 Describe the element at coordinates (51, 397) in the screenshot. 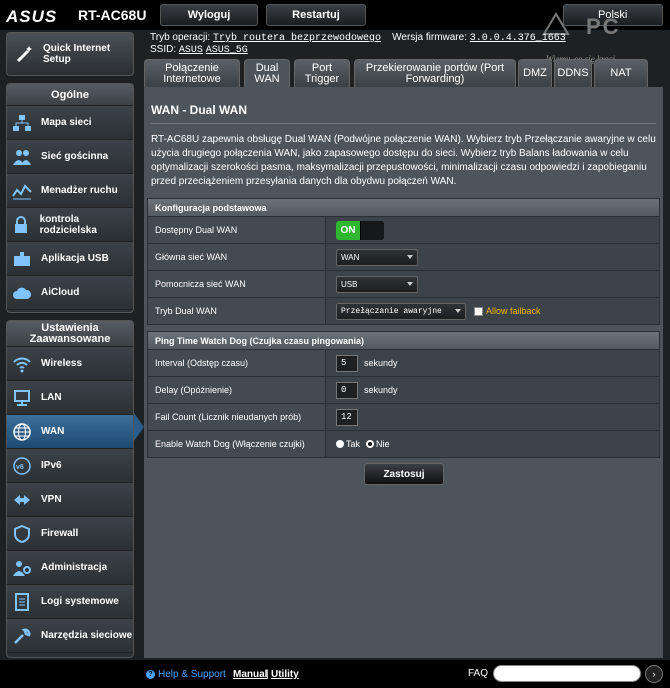

I see `sidebar-item-label: LAN` at that location.